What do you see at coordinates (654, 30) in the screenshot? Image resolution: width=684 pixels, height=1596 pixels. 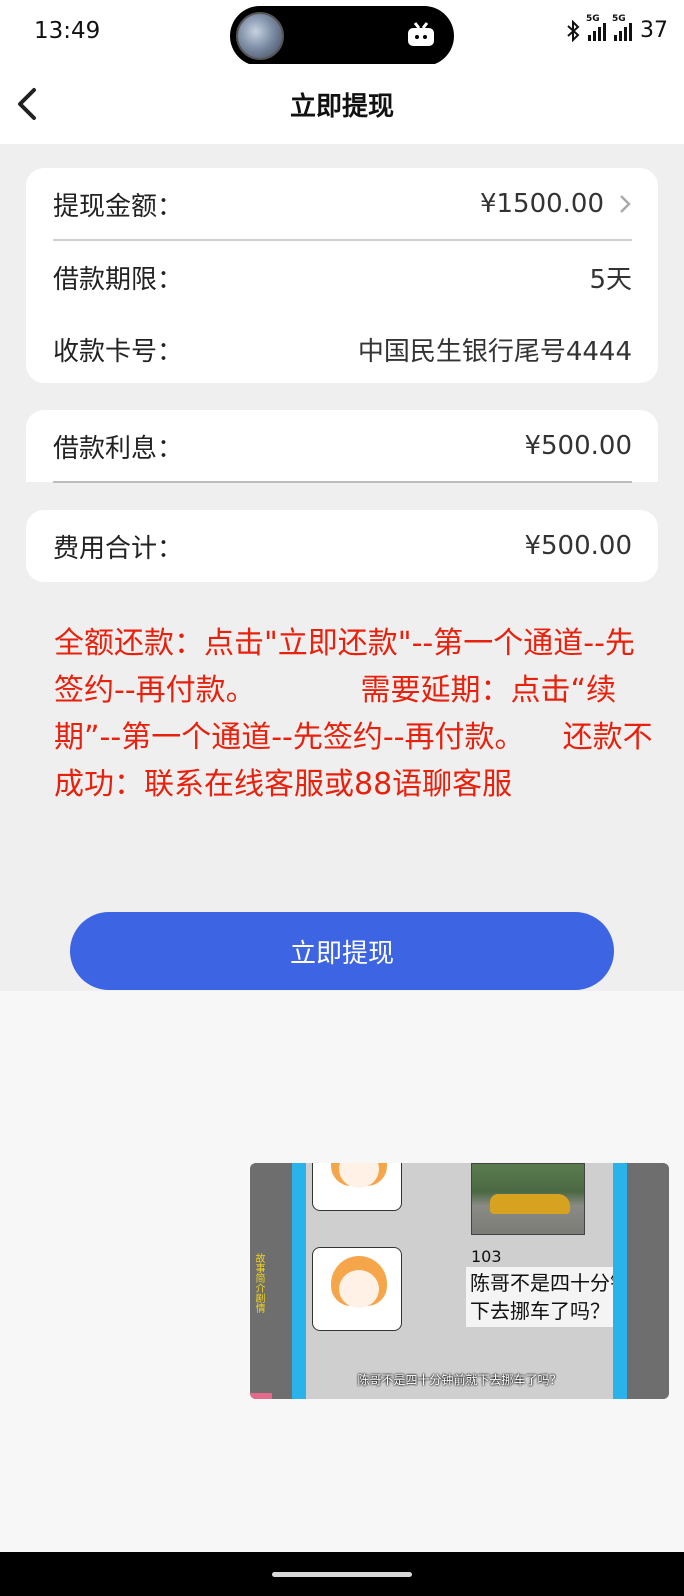 I see `battery-level: 37` at bounding box center [654, 30].